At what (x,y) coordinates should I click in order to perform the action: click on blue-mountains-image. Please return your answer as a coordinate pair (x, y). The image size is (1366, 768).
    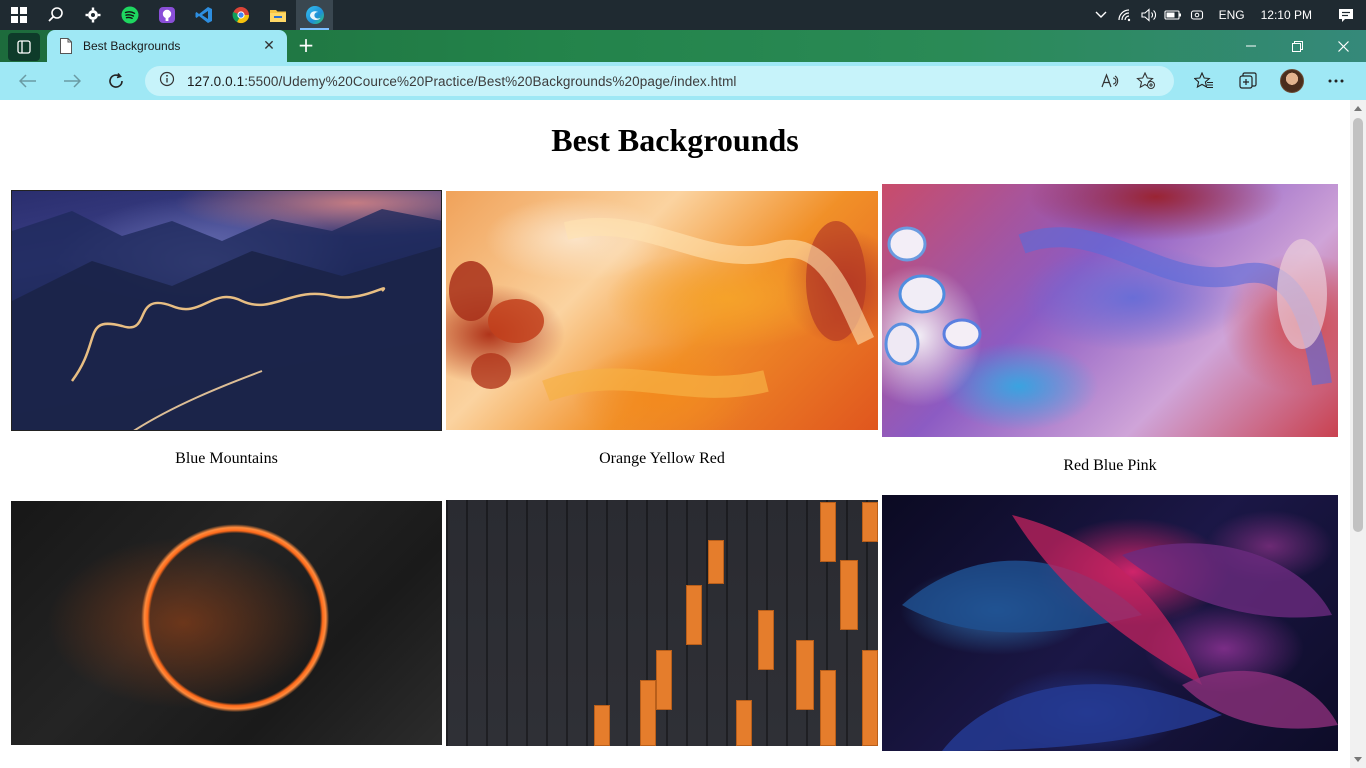
    Looking at the image, I should click on (226, 310).